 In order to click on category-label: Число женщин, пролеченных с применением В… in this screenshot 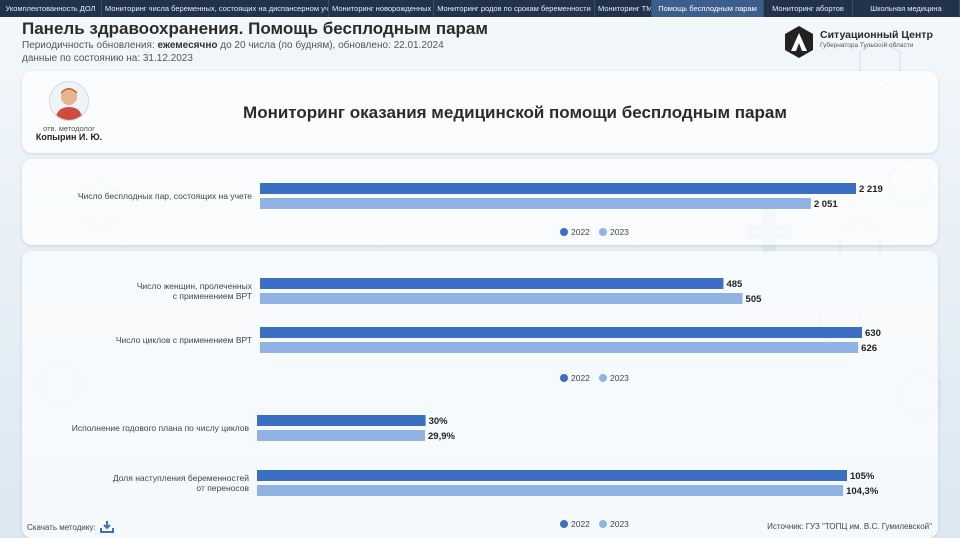, I will do `click(195, 291)`.